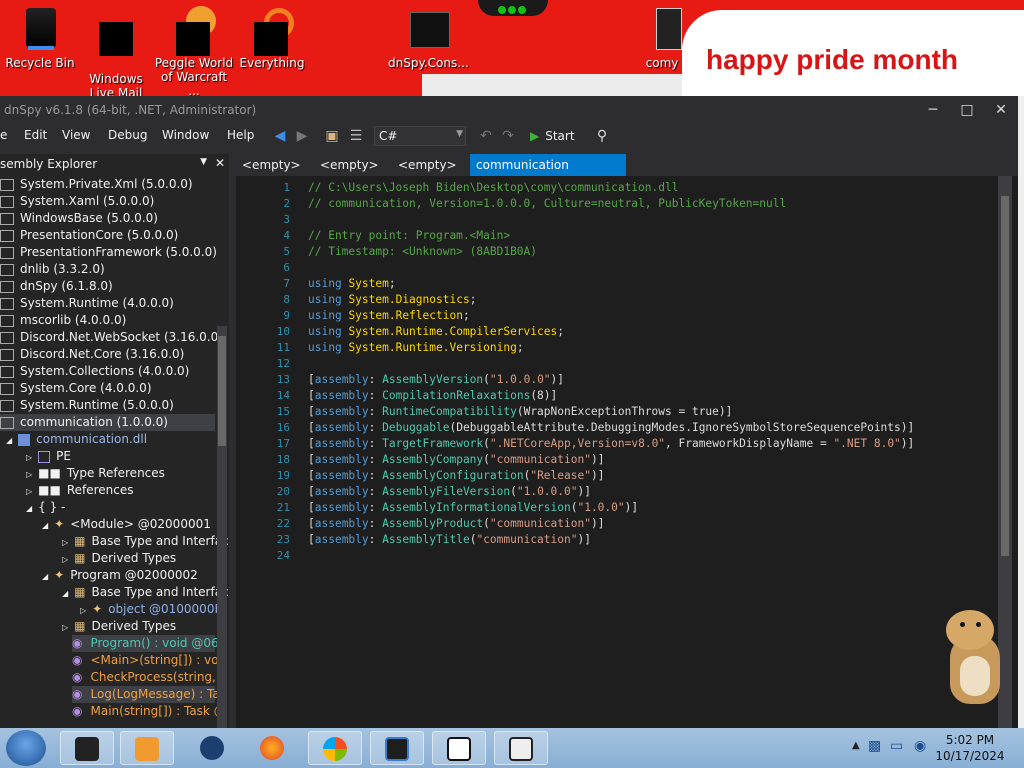 This screenshot has width=1024, height=768. I want to click on pride-banner: happy pride month, so click(853, 55).